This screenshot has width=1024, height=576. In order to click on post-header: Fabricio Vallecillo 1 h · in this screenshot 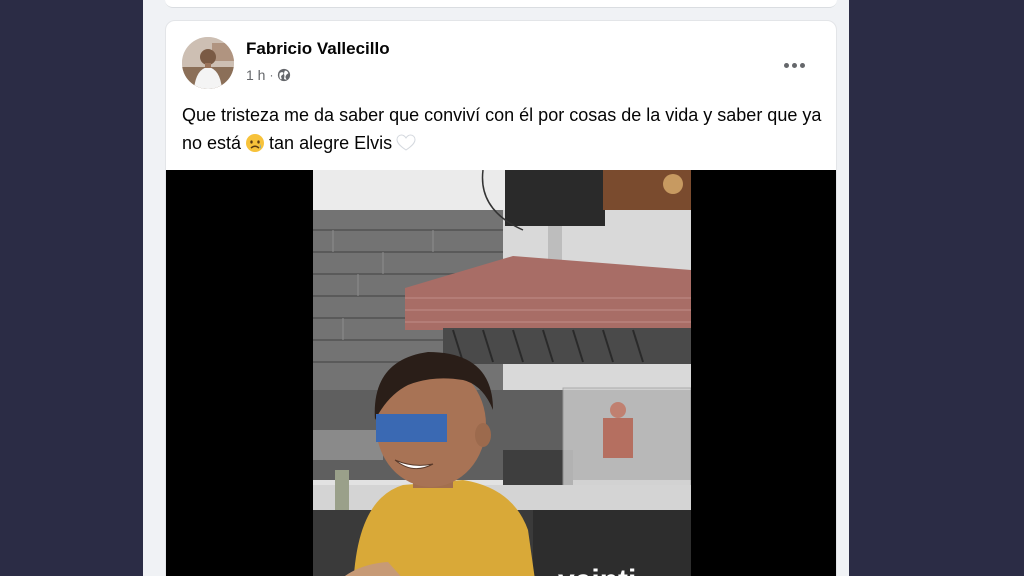, I will do `click(502, 65)`.